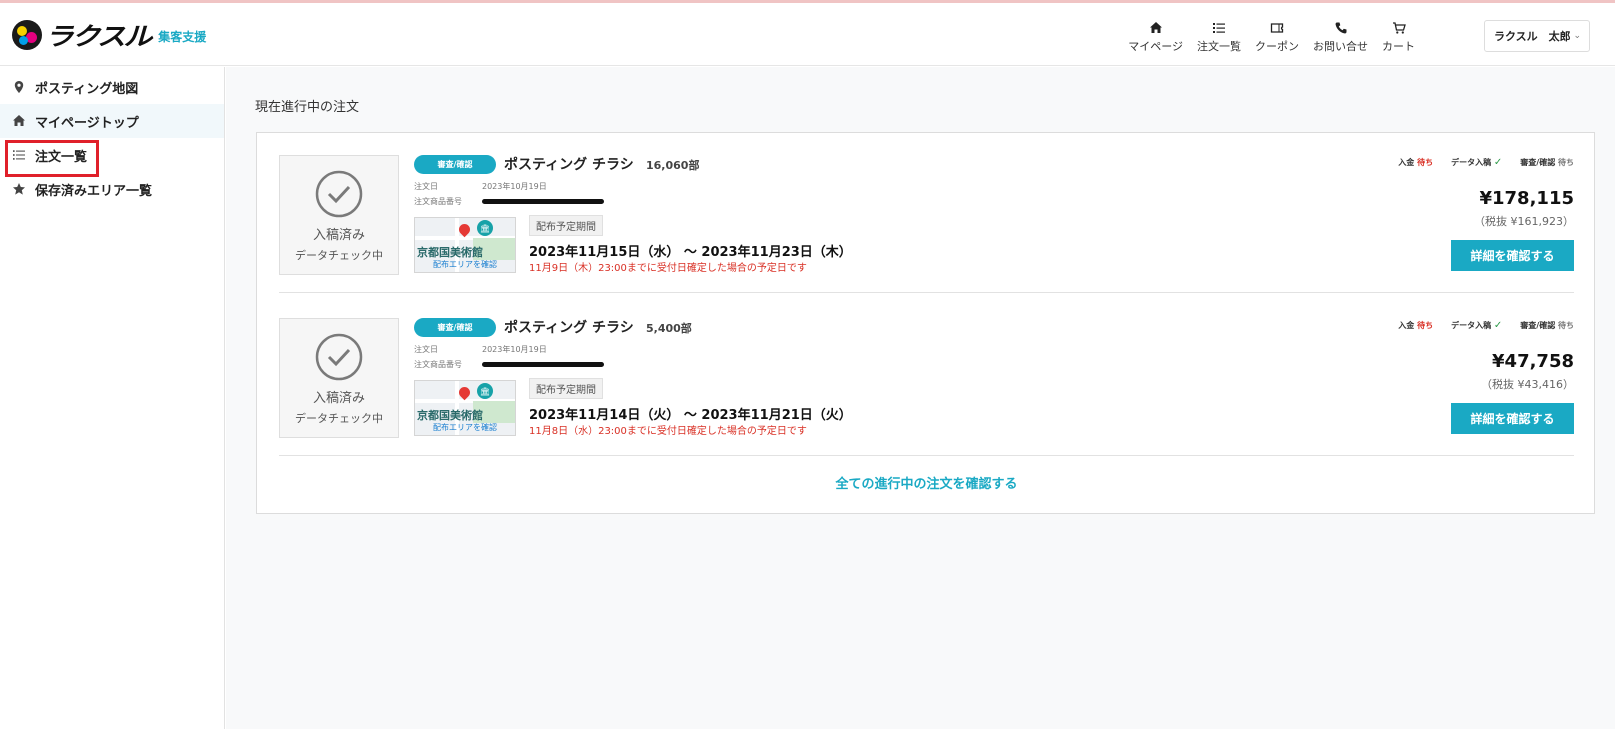 Image resolution: width=1615 pixels, height=729 pixels. Describe the element at coordinates (668, 431) in the screenshot. I see `period-note: 11月8日（水）23:00までに受付日確定した場合の予定日です` at that location.